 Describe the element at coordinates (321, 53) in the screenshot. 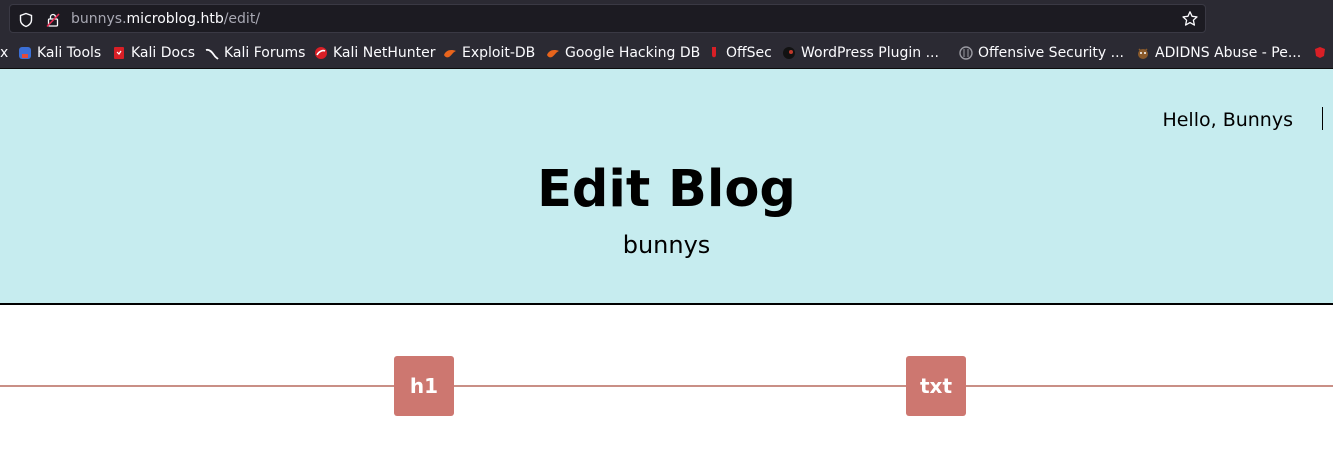

I see `kali-nethunter-icon` at that location.